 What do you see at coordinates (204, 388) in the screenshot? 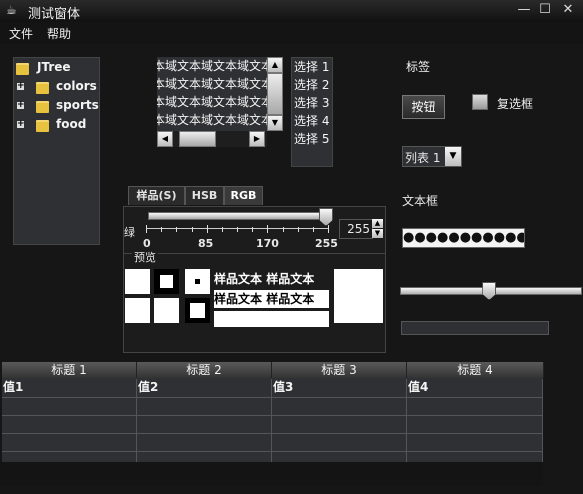
I see `table-cell: 值2` at bounding box center [204, 388].